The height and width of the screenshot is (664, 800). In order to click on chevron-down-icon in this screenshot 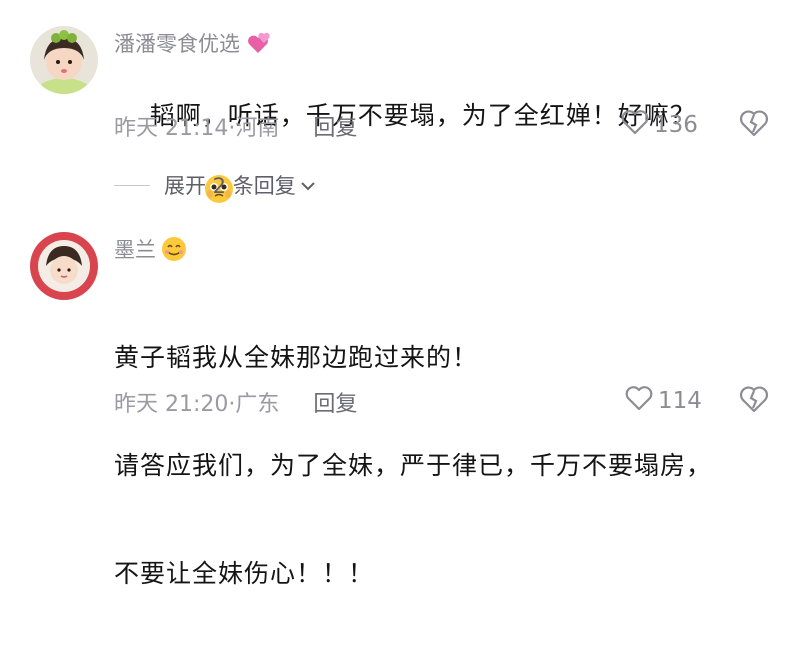, I will do `click(308, 185)`.